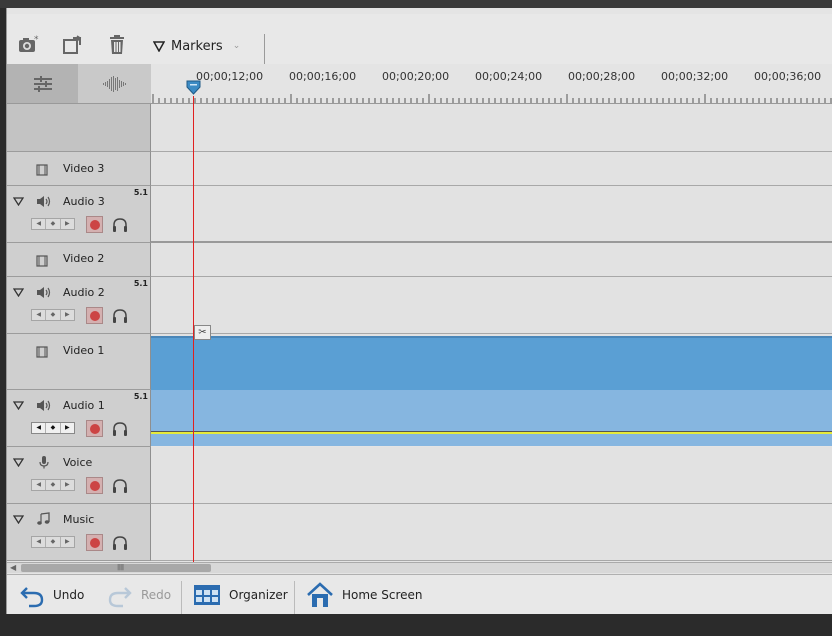 This screenshot has width=832, height=636. Describe the element at coordinates (258, 595) in the screenshot. I see `organizer-label: Organizer` at that location.